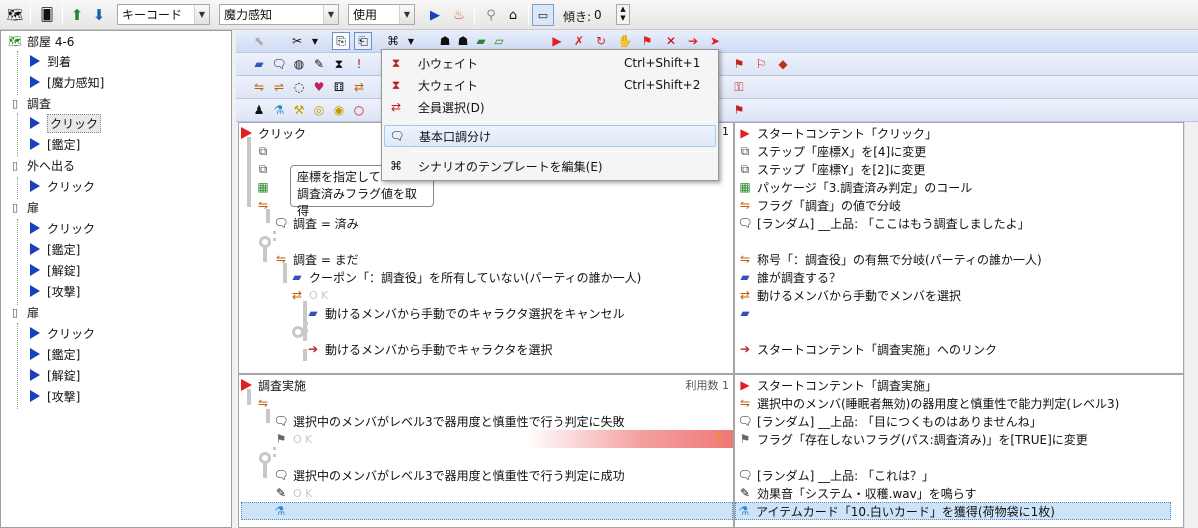 This screenshot has width=1198, height=528. What do you see at coordinates (499, 41) in the screenshot?
I see `map-edit-icon: ▱` at bounding box center [499, 41].